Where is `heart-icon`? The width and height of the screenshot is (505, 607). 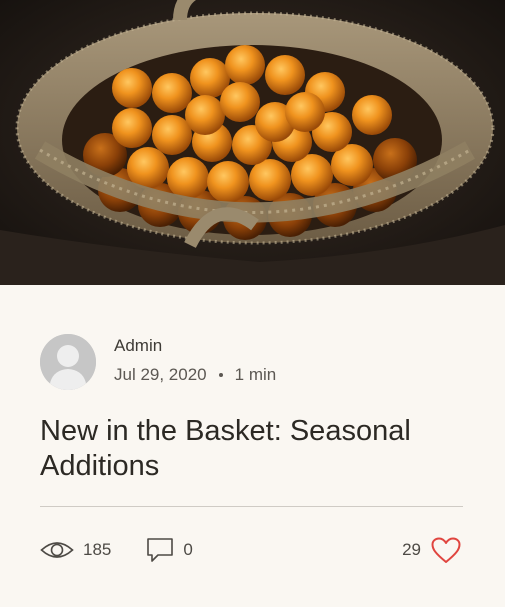 heart-icon is located at coordinates (446, 550).